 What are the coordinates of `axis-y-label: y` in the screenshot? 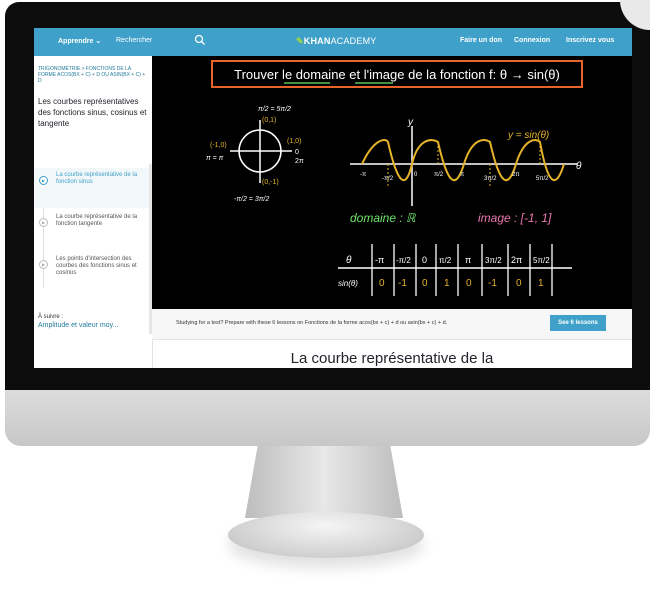 It's located at (410, 122).